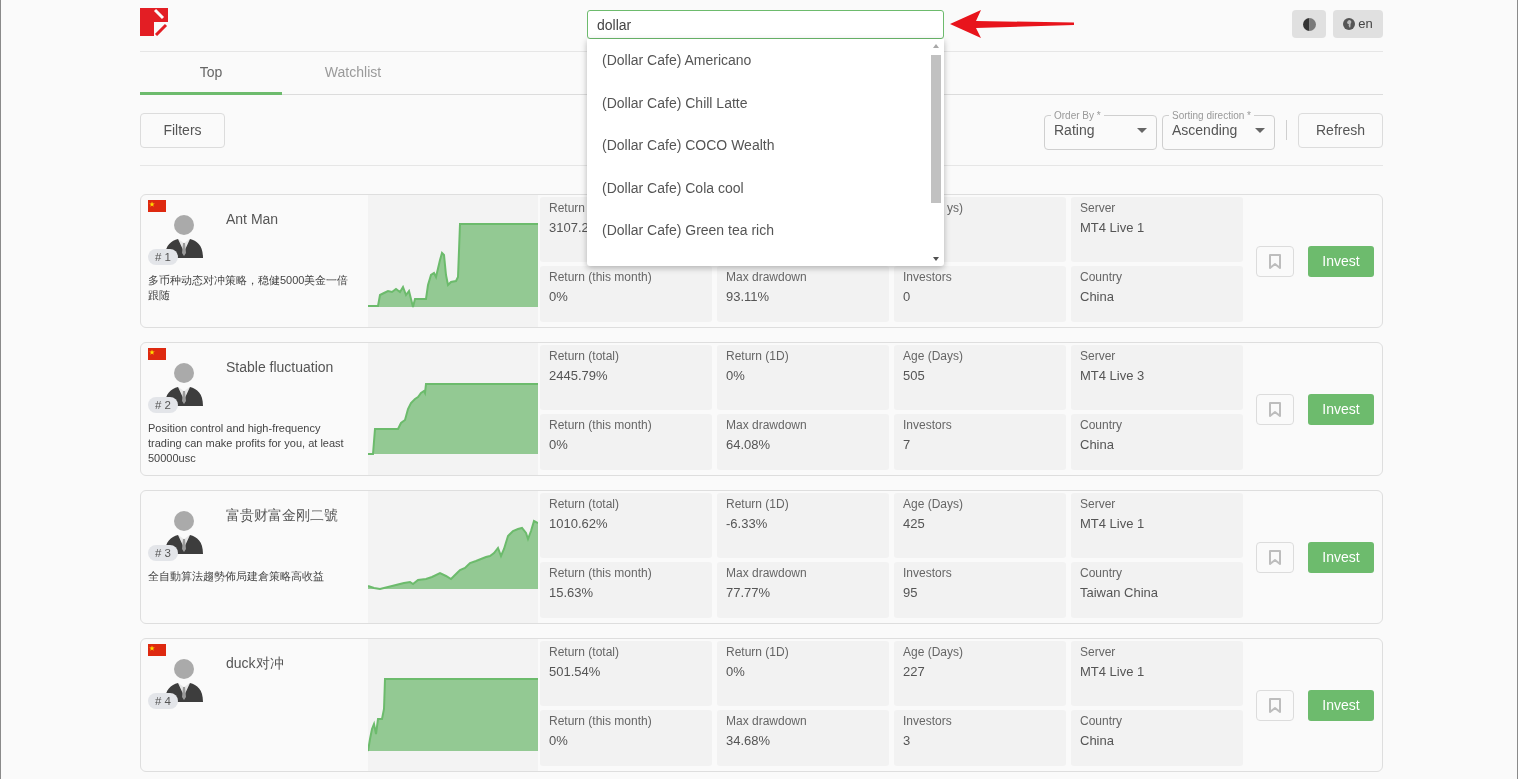  I want to click on rank-badge: # 3, so click(163, 553).